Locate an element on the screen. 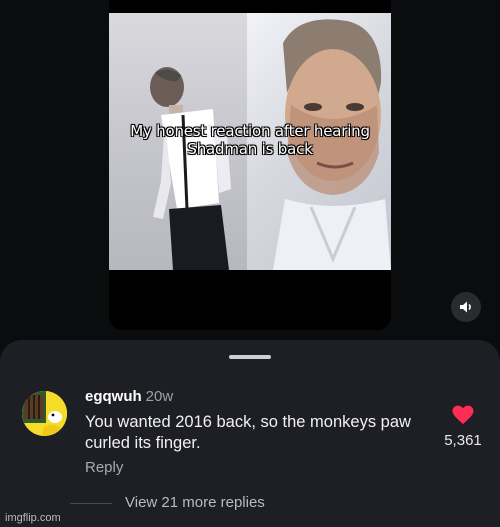 The height and width of the screenshot is (527, 500). meme-caption-line-1: My honest reaction after hearing is located at coordinates (250, 131).